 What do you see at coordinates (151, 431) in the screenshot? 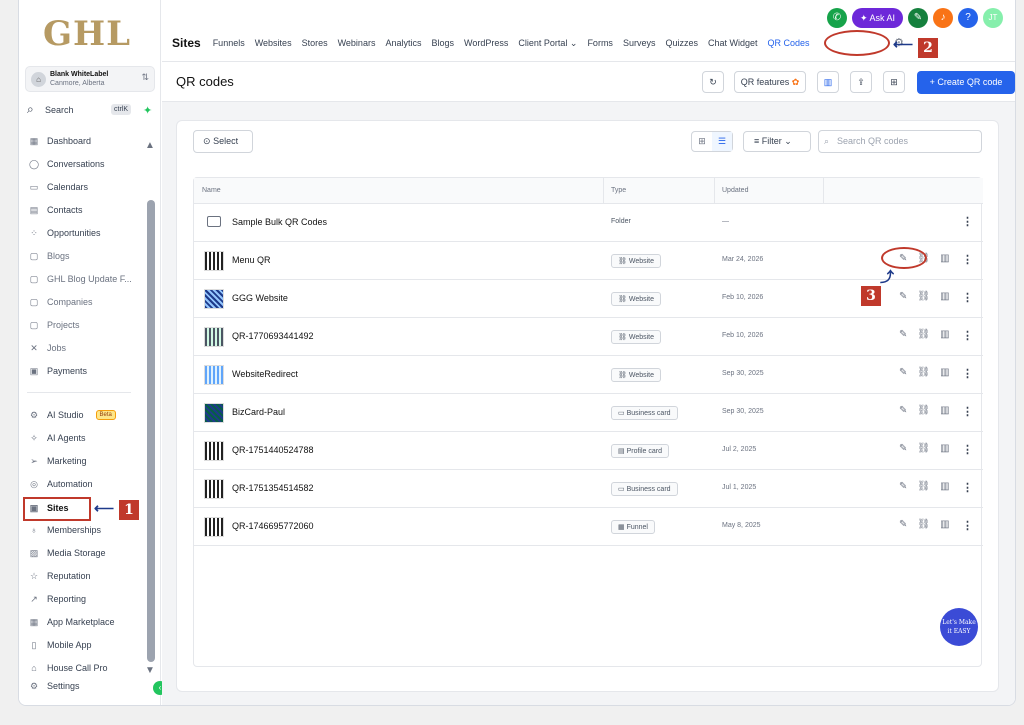
I see `sidebar-scrollbar` at bounding box center [151, 431].